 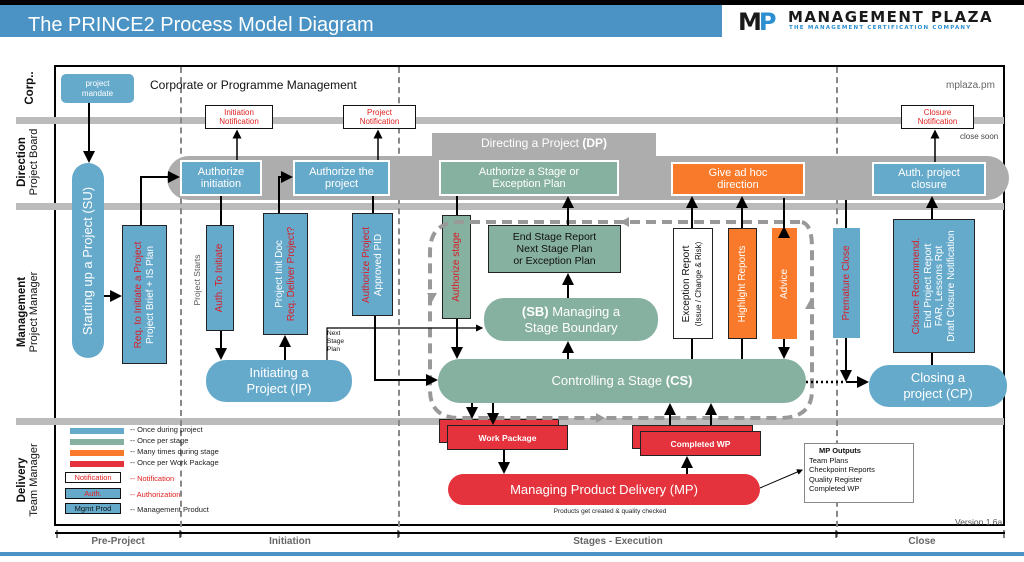 What do you see at coordinates (600, 418) in the screenshot?
I see `loop-arrow-right` at bounding box center [600, 418].